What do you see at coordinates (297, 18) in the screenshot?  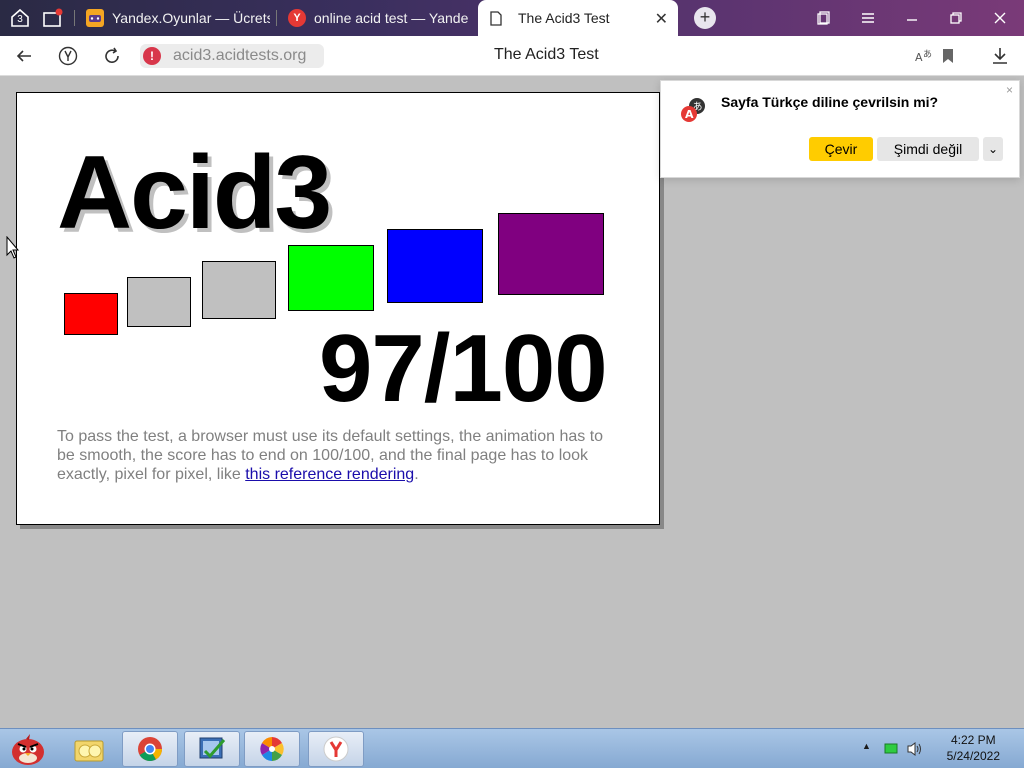 I see `yandex-icon: Y` at bounding box center [297, 18].